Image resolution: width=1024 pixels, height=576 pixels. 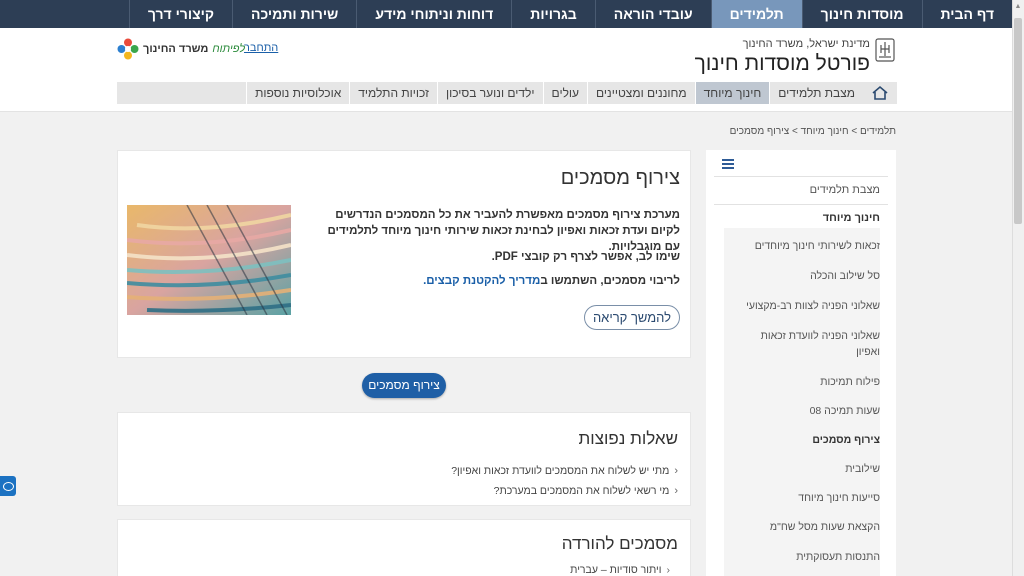 I want to click on sub-nav-item: מצבת תלמידים, so click(x=816, y=93).